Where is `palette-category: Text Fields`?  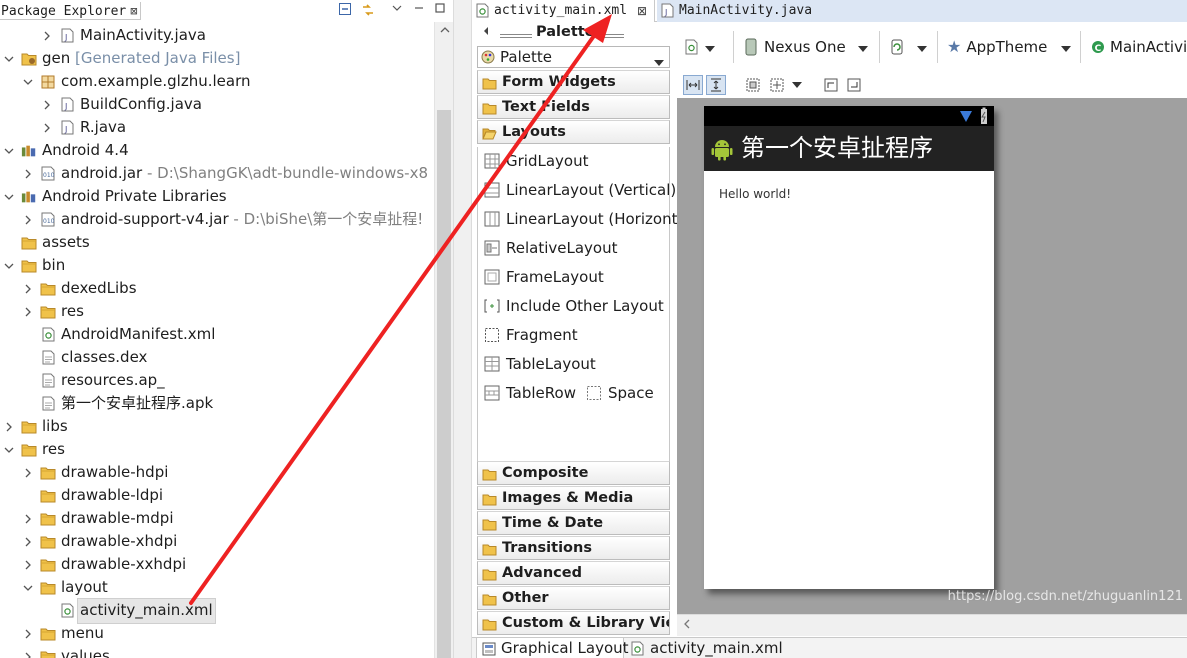 palette-category: Text Fields is located at coordinates (573, 107).